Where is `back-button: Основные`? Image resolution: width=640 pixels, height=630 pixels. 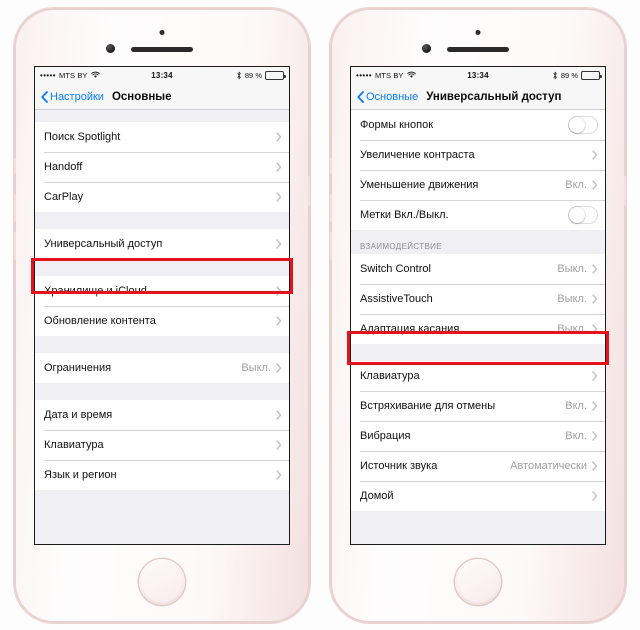
back-button: Основные is located at coordinates (387, 97).